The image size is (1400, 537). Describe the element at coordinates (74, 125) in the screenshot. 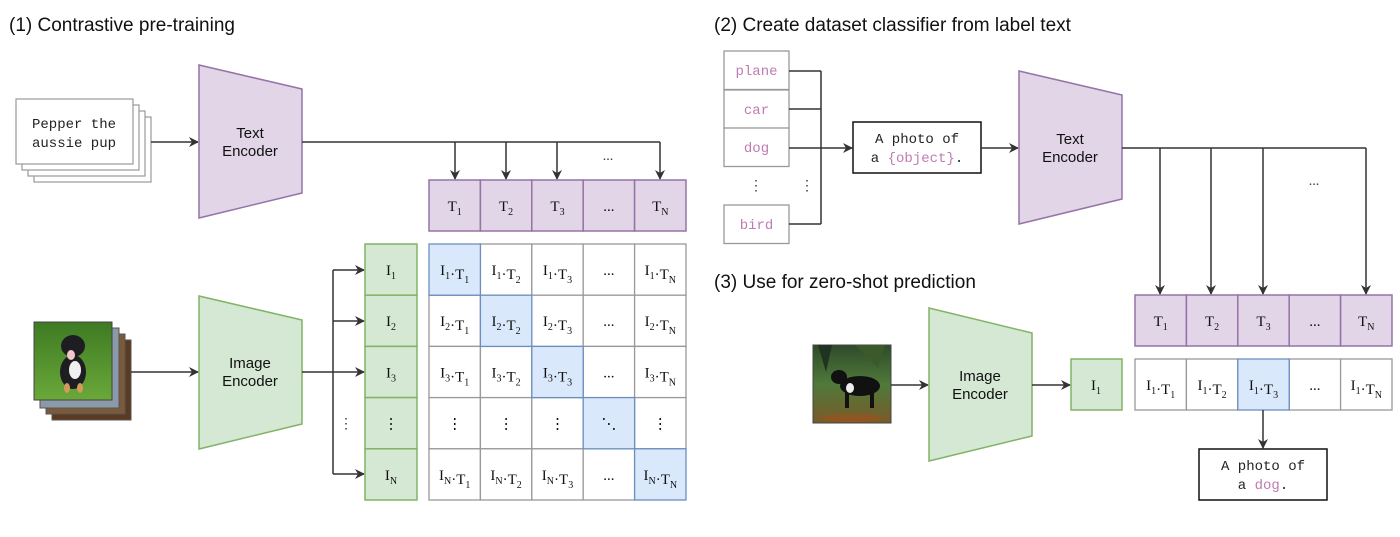

I see `text-input-line1: Pepper the` at that location.